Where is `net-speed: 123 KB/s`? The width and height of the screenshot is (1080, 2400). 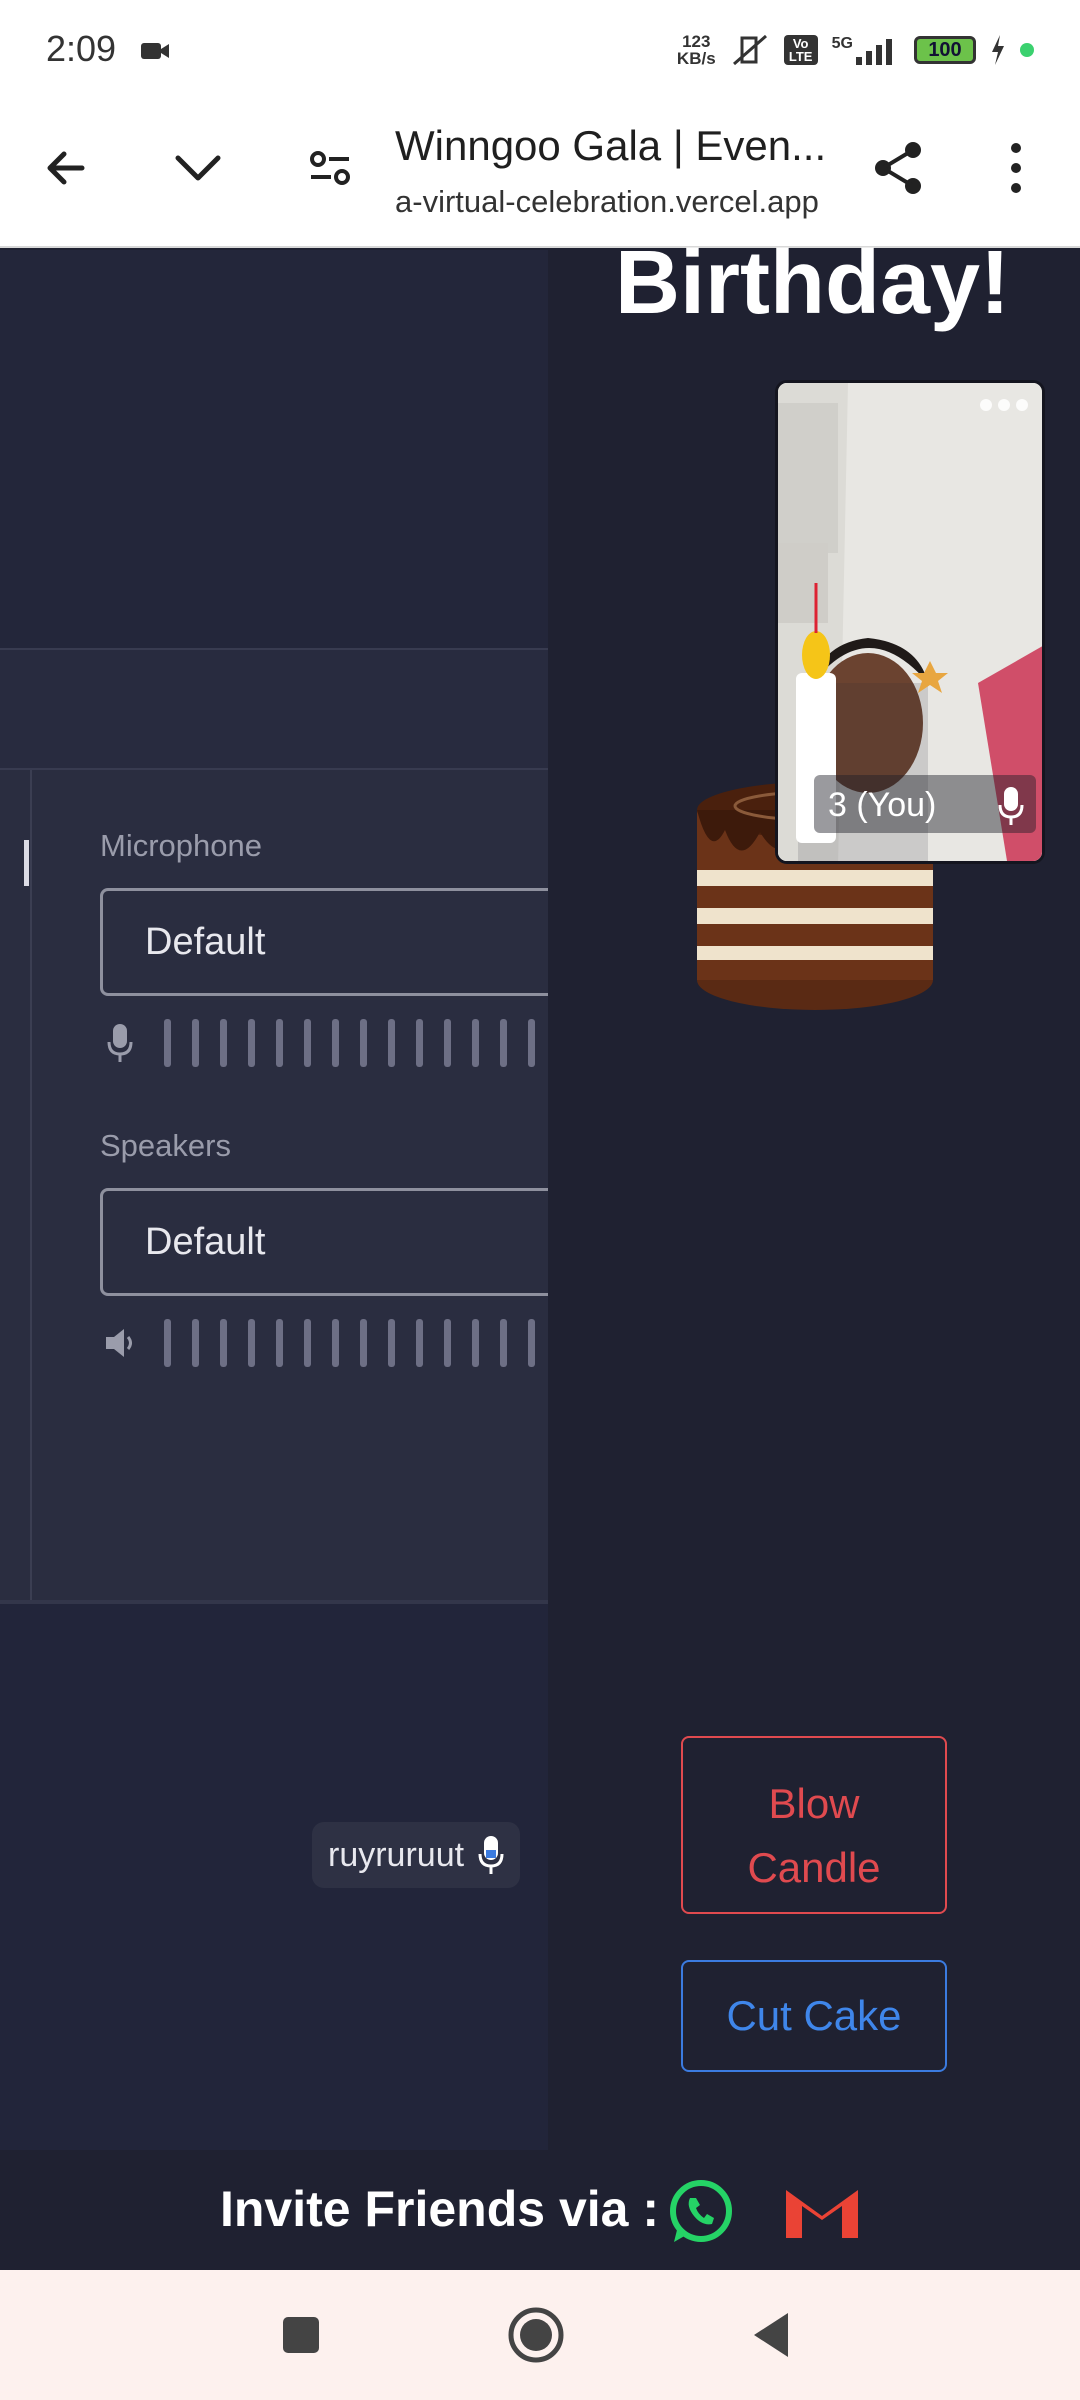
net-speed: 123 KB/s is located at coordinates (696, 50).